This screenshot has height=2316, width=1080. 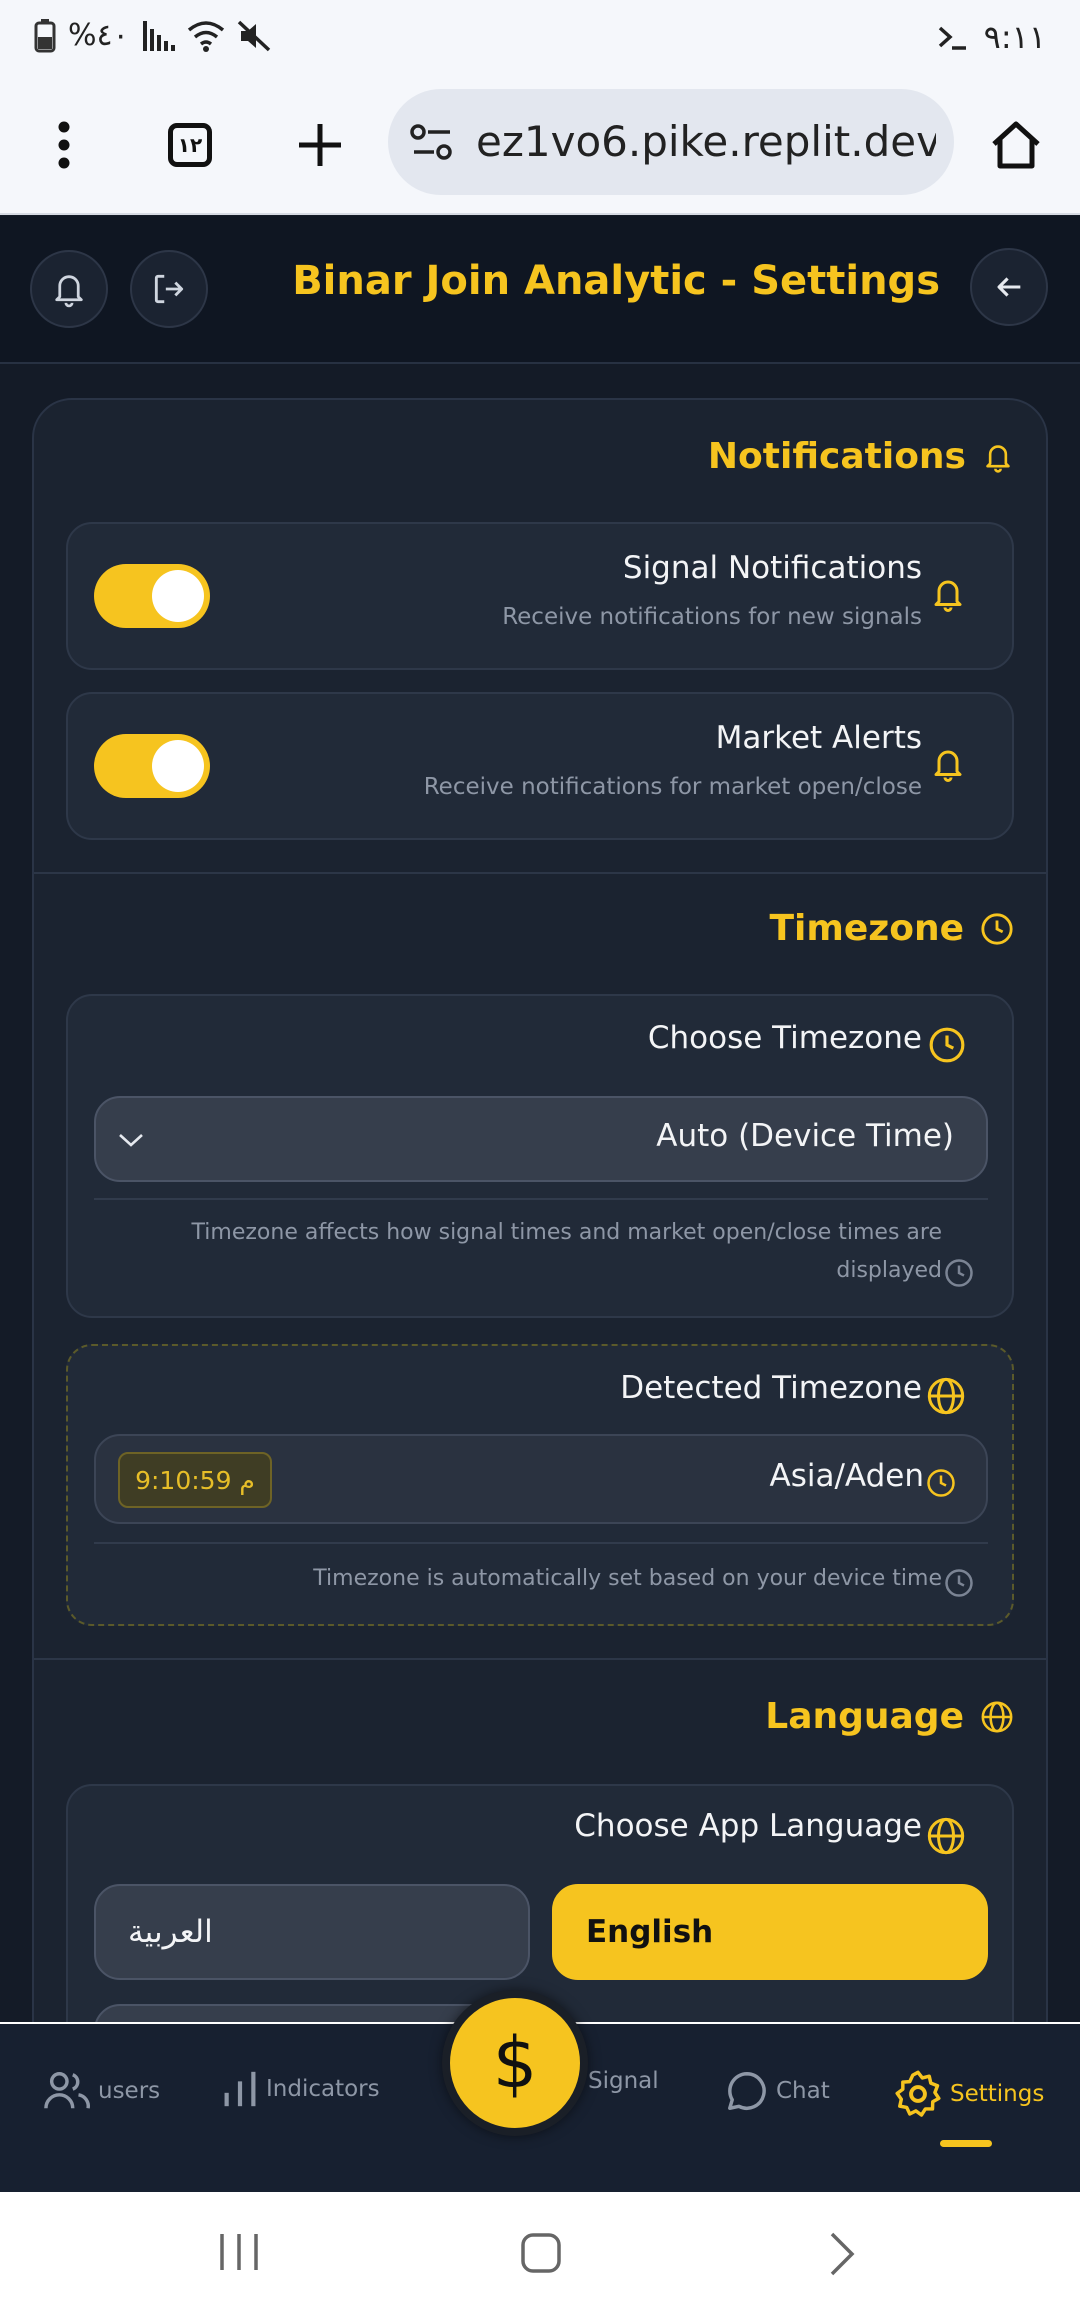 I want to click on market-alerts-toggle, so click(x=152, y=766).